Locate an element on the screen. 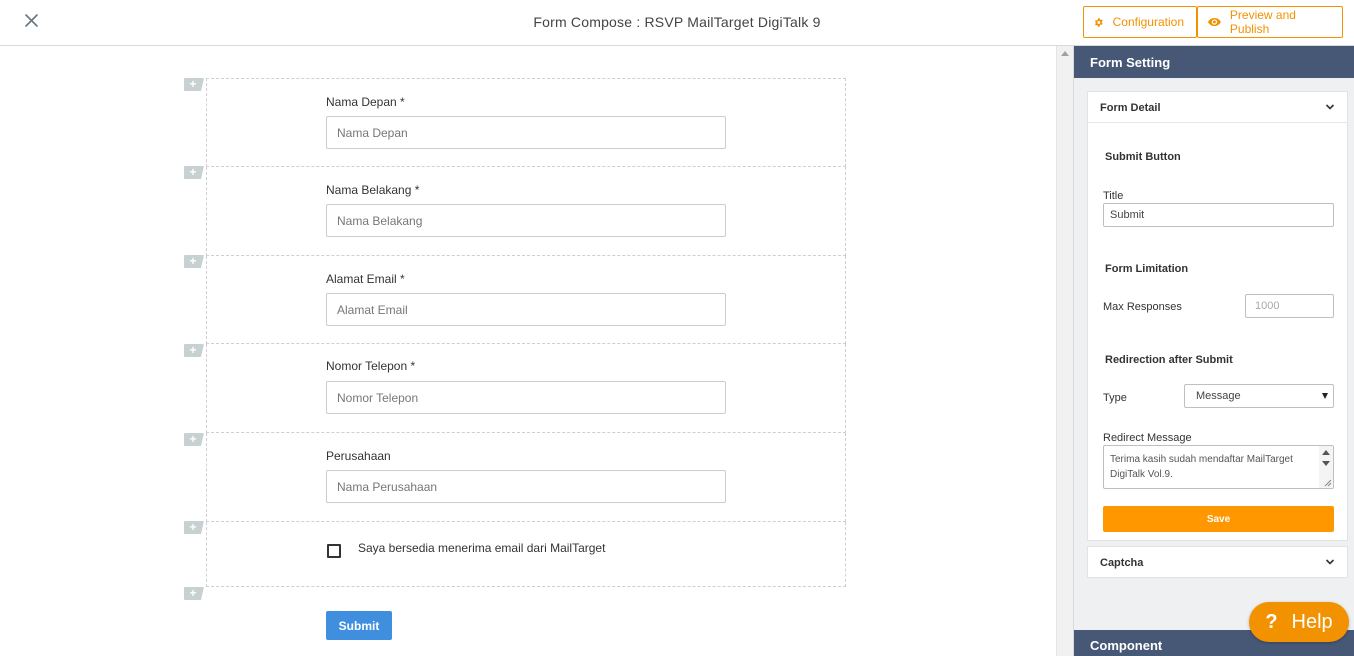 This screenshot has height=656, width=1354. form-block-email: Alamat Email * Alamat Email is located at coordinates (526, 300).